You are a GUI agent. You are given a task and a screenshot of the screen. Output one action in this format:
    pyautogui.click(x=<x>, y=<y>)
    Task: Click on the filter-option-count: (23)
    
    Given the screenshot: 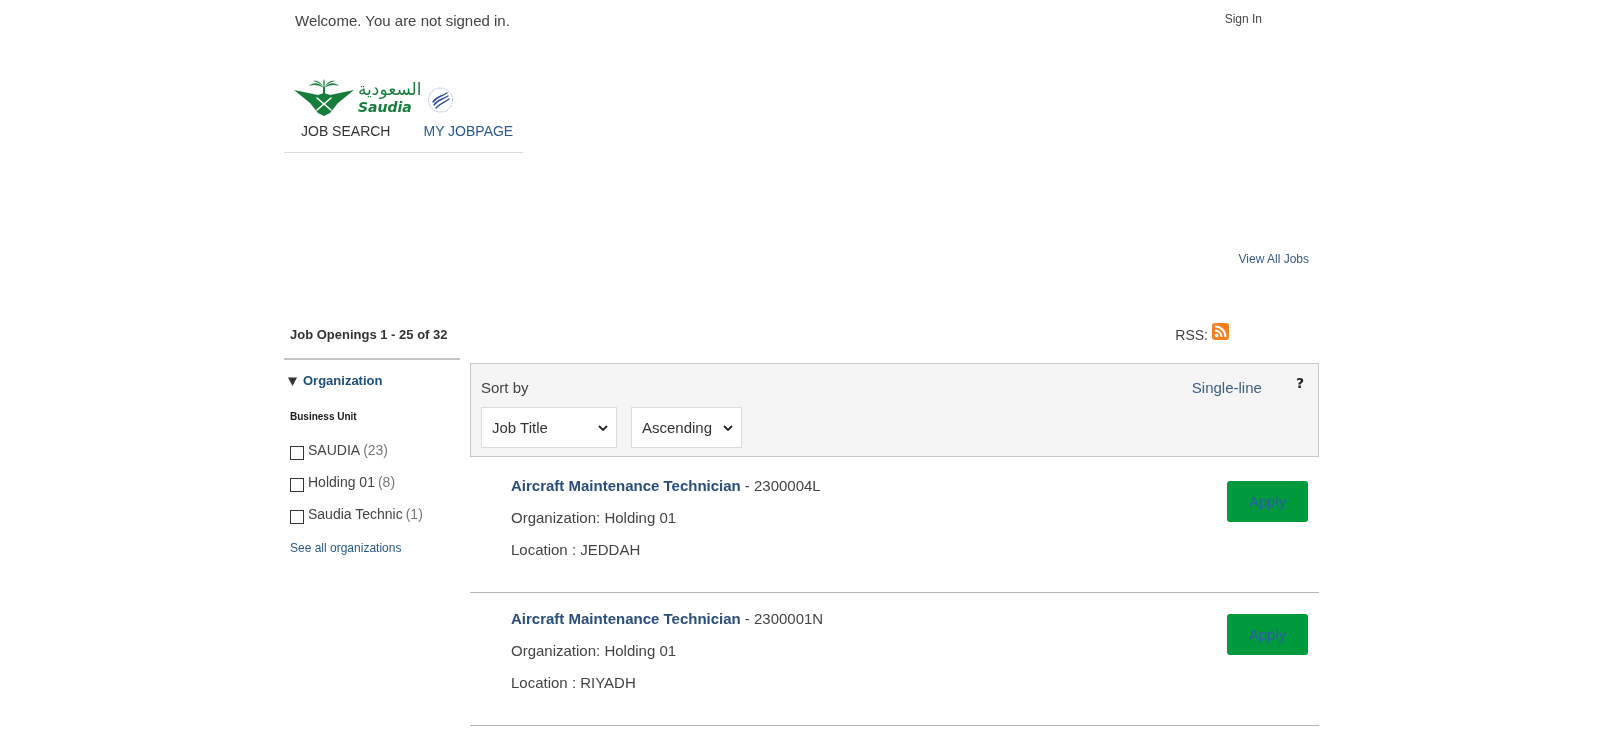 What is the action you would take?
    pyautogui.click(x=376, y=450)
    